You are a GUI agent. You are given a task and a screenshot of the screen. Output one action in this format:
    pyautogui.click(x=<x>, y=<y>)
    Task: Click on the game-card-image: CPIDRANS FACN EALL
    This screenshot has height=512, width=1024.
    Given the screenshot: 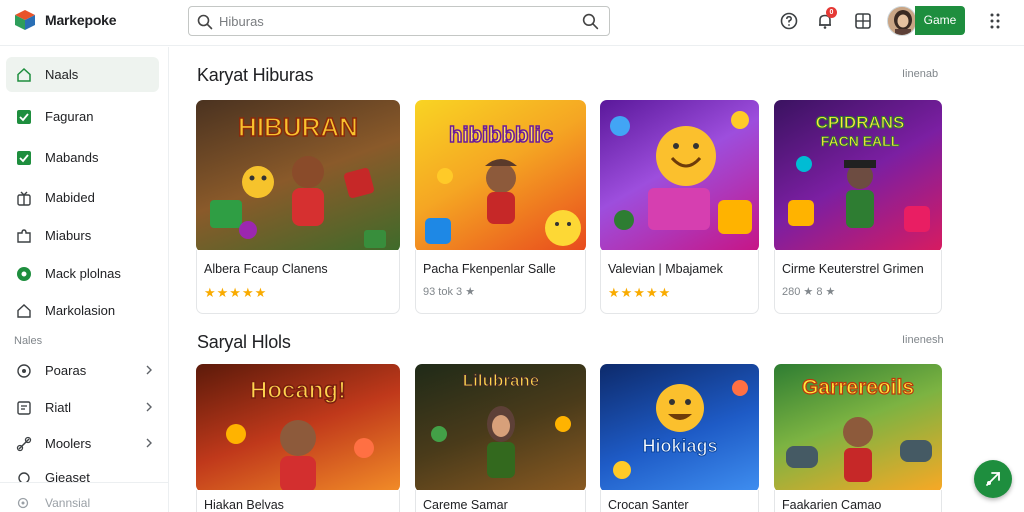 What is the action you would take?
    pyautogui.click(x=858, y=176)
    